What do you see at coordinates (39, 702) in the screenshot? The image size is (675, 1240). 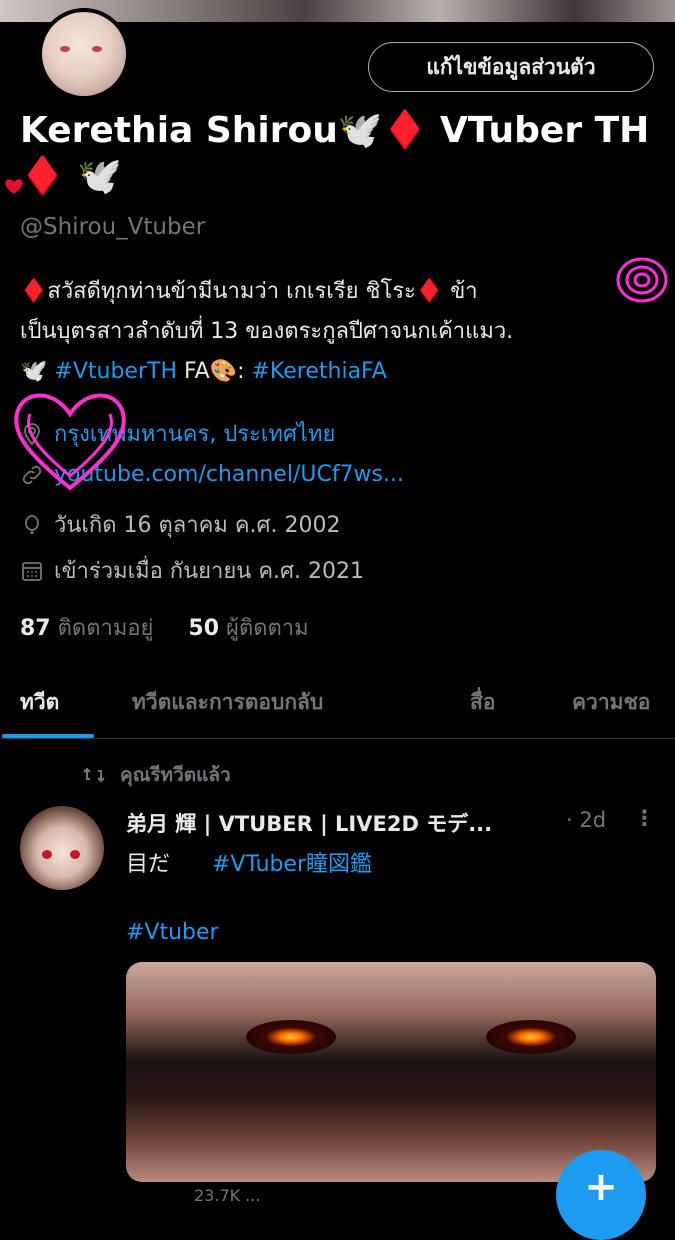 I see `tab-tweets: ทวีต` at bounding box center [39, 702].